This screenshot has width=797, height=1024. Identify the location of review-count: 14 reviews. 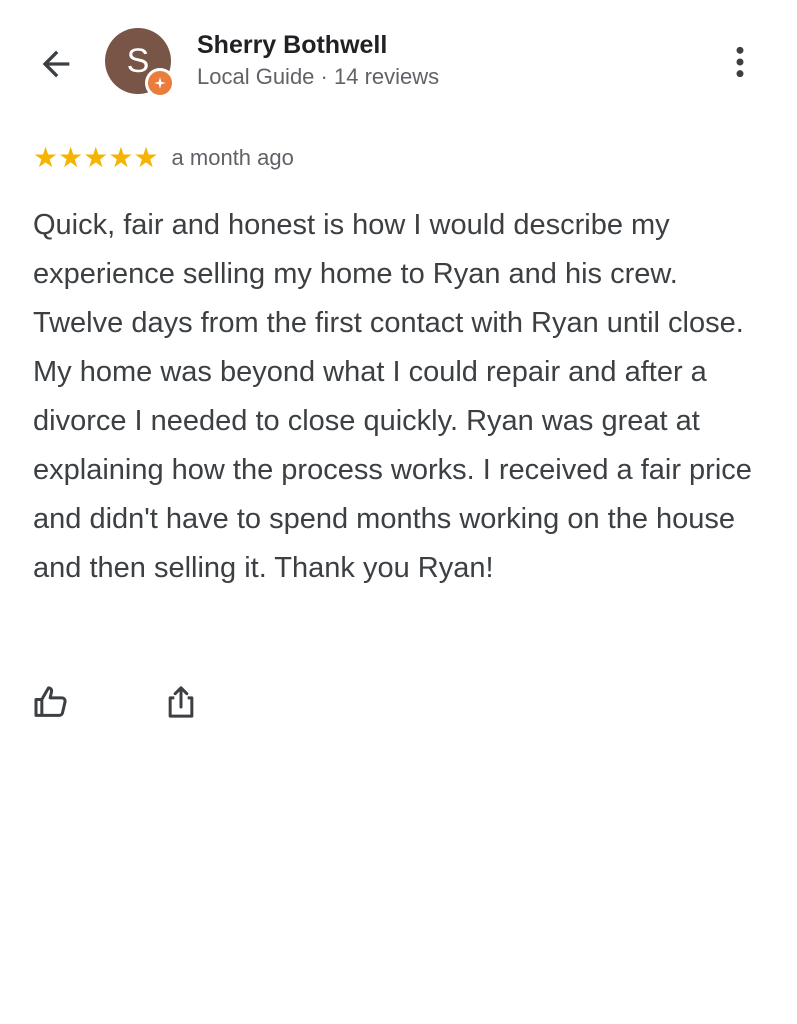
(386, 76).